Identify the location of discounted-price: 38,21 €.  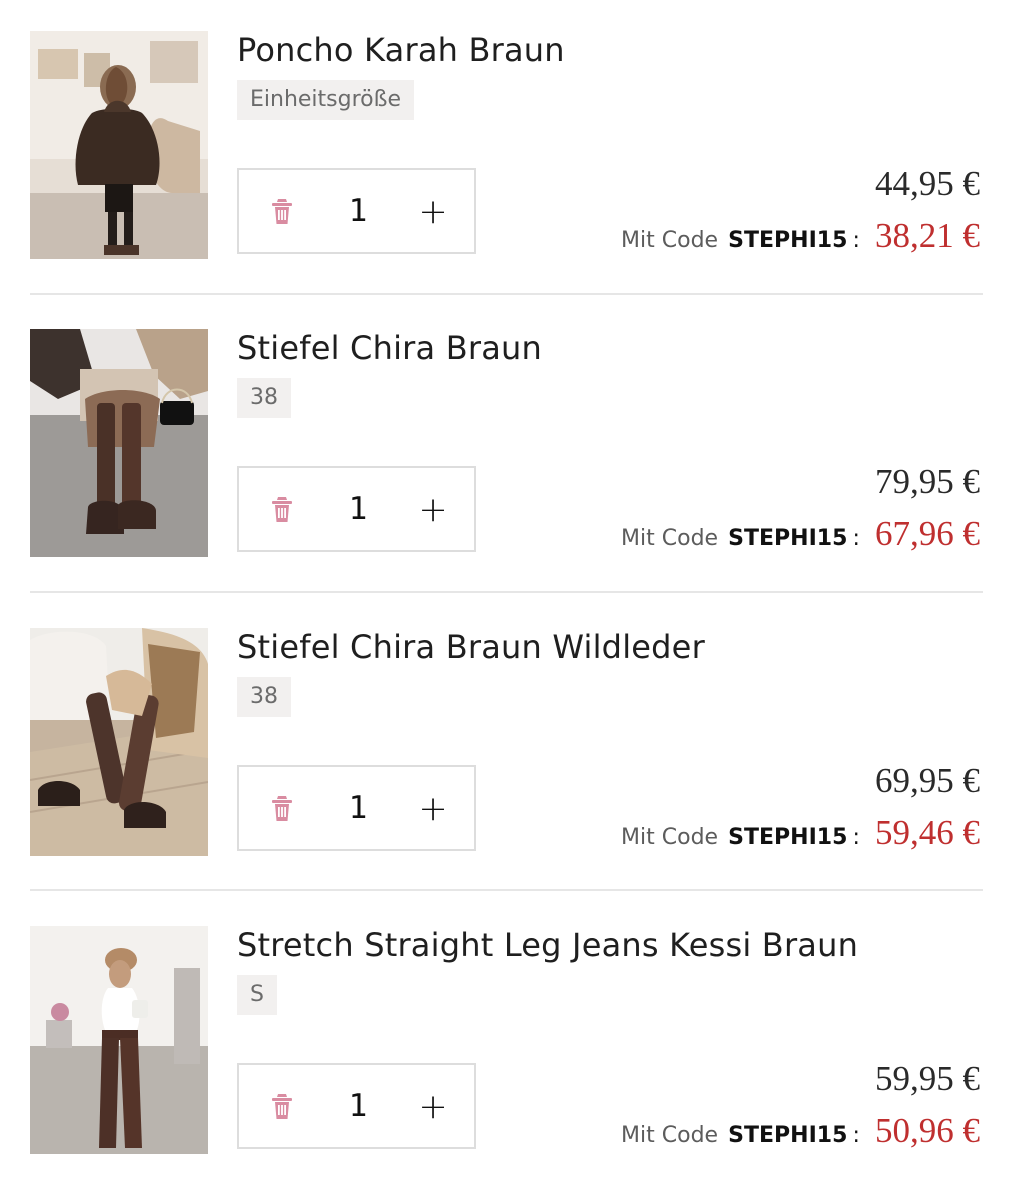
(927, 235).